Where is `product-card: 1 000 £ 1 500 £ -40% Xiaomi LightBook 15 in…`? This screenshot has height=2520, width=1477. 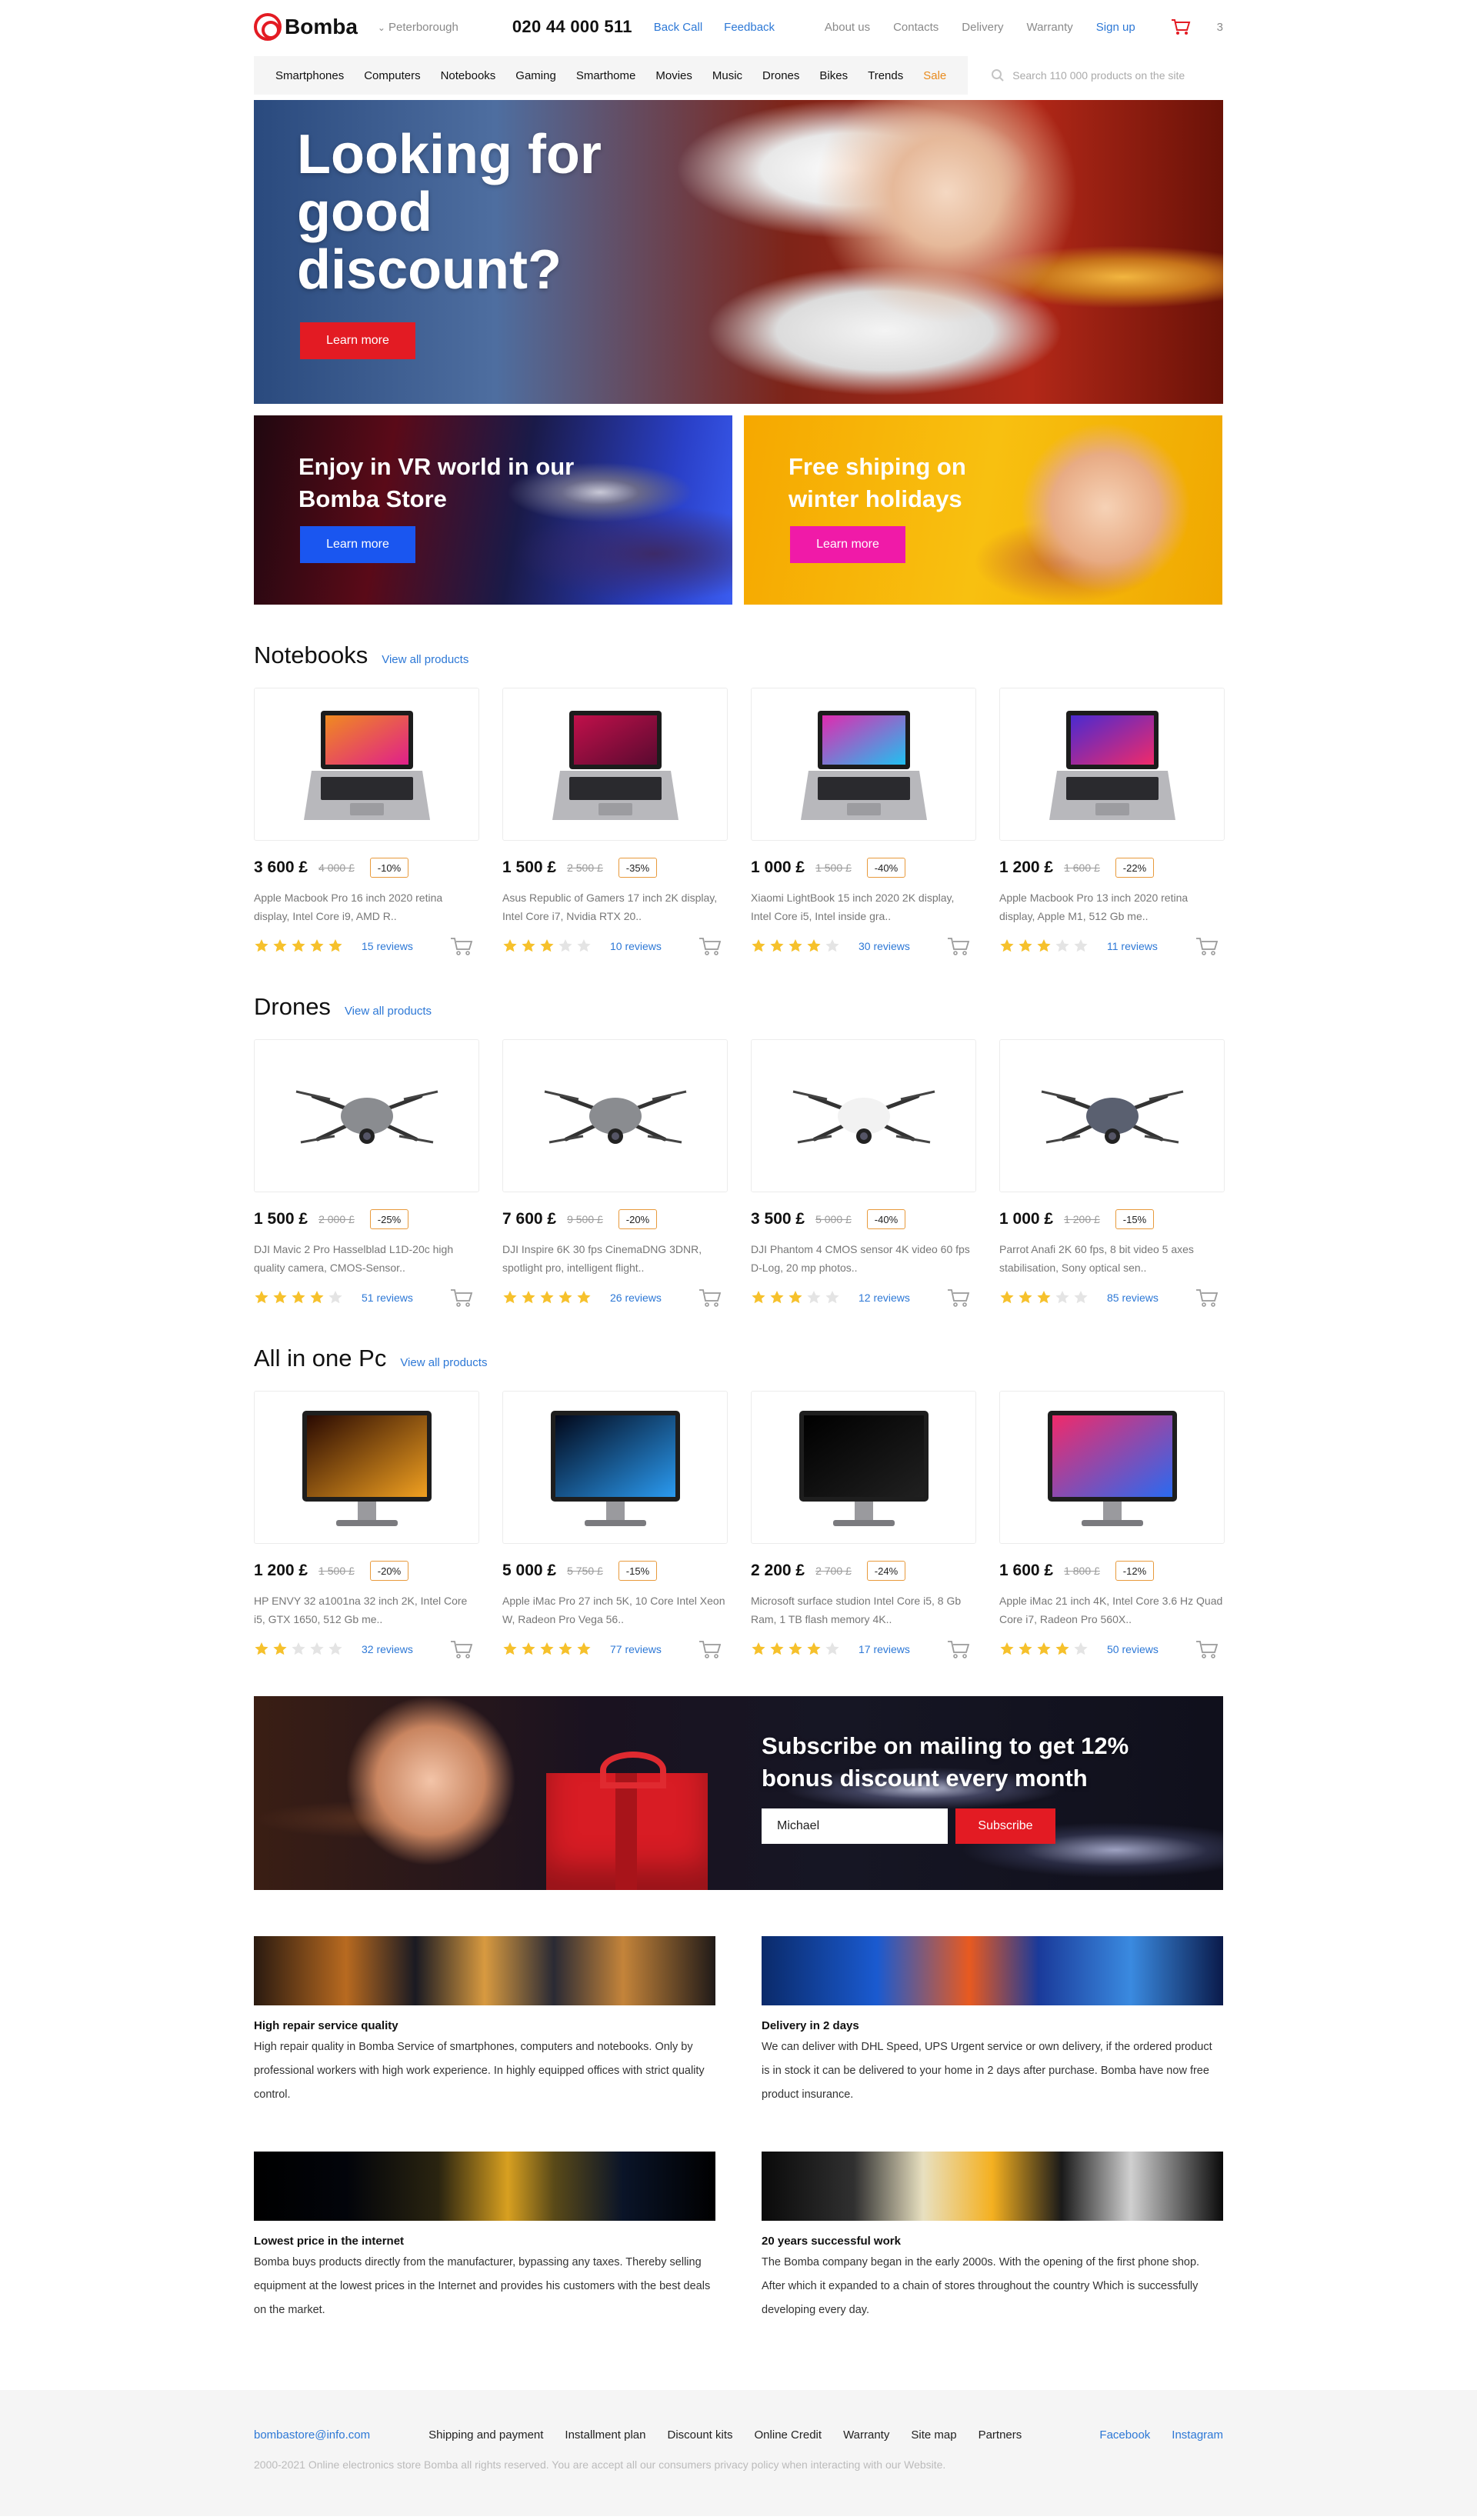 product-card: 1 000 £ 1 500 £ -40% Xiaomi LightBook 15 in… is located at coordinates (863, 822).